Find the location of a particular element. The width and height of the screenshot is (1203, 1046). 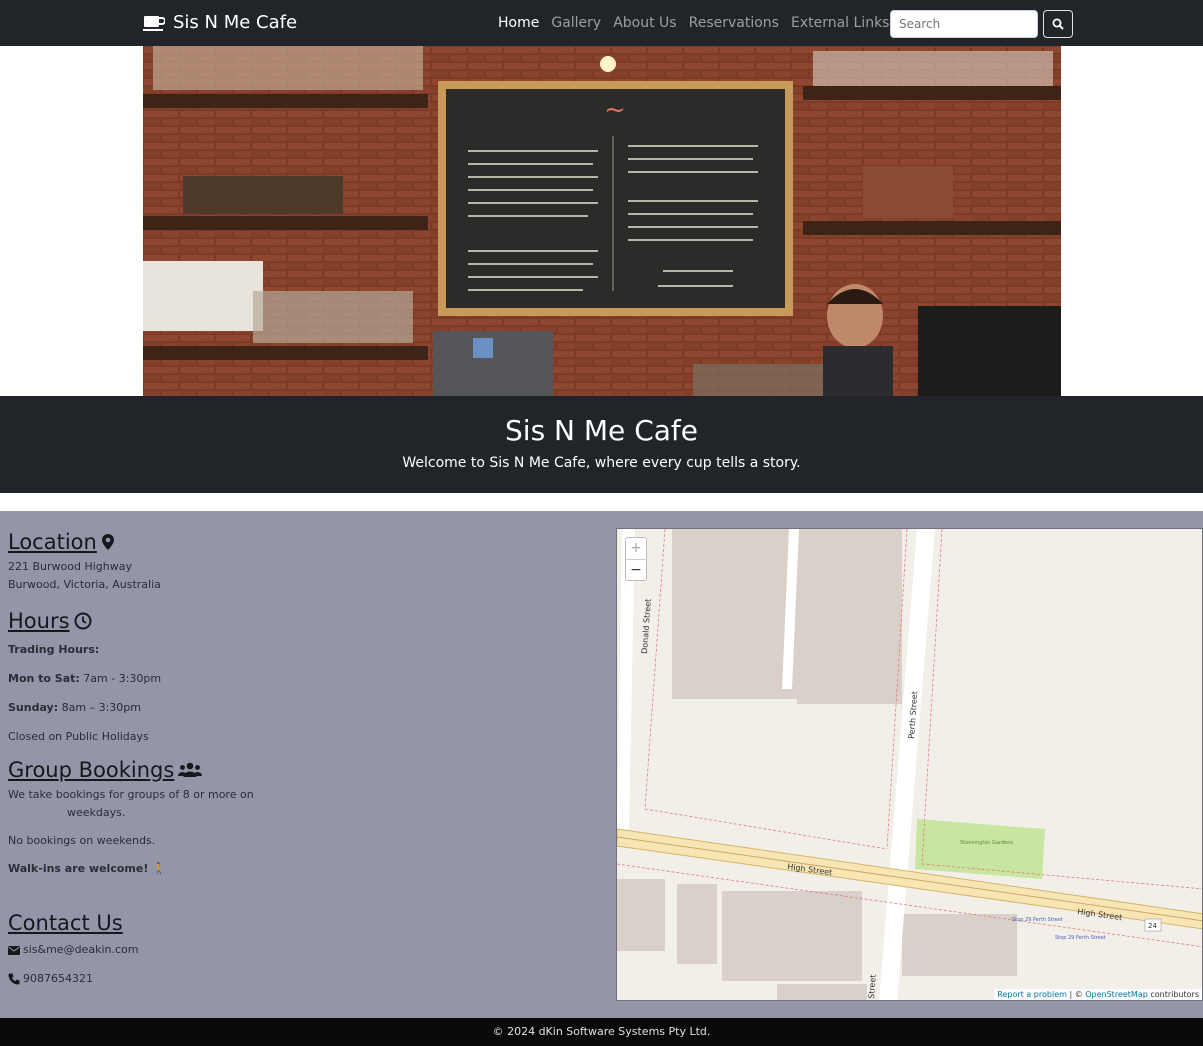

group-bookings-heading: Group Bookings is located at coordinates (131, 770).